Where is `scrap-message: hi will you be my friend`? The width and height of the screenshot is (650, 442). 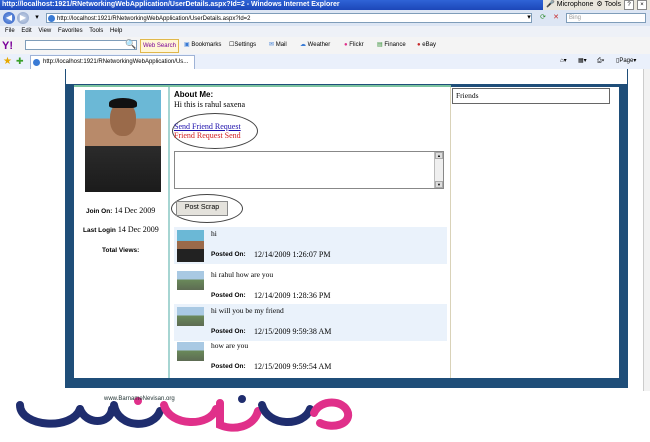
scrap-message: hi will you be my friend is located at coordinates (247, 310).